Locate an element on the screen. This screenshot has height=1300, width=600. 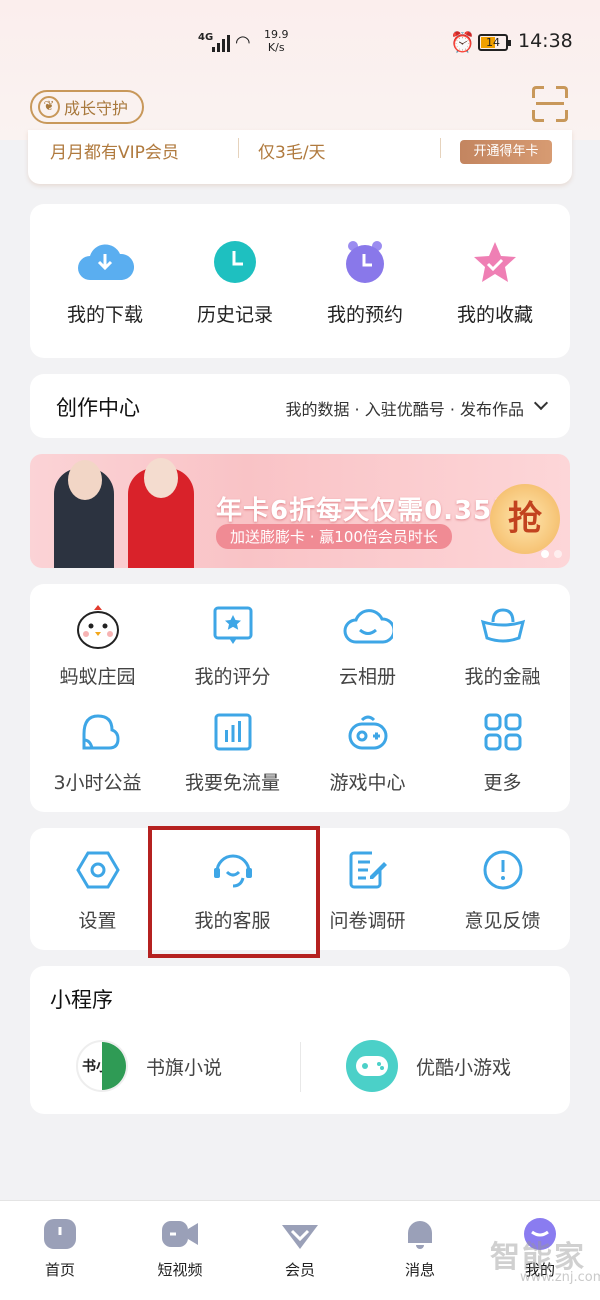
grab-button: 抢 is located at coordinates (525, 519).